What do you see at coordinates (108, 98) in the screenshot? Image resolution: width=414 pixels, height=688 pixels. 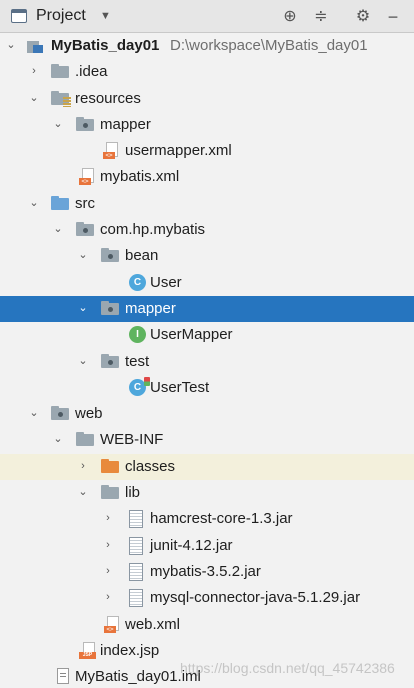 I see `node-label: resources` at bounding box center [108, 98].